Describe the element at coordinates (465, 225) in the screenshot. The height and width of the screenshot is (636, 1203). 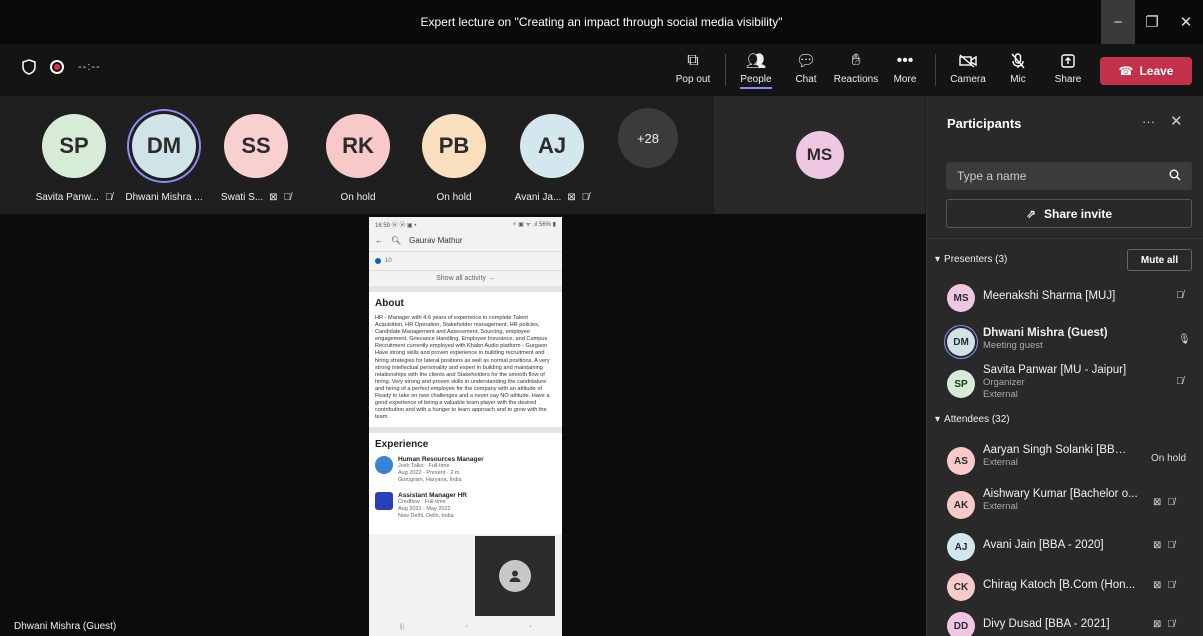
I see `phone-status-bar: 16:59 ⓦ ⓦ ▣ • ⚡ ▣ ᯤ .ıl 56% ▮` at that location.